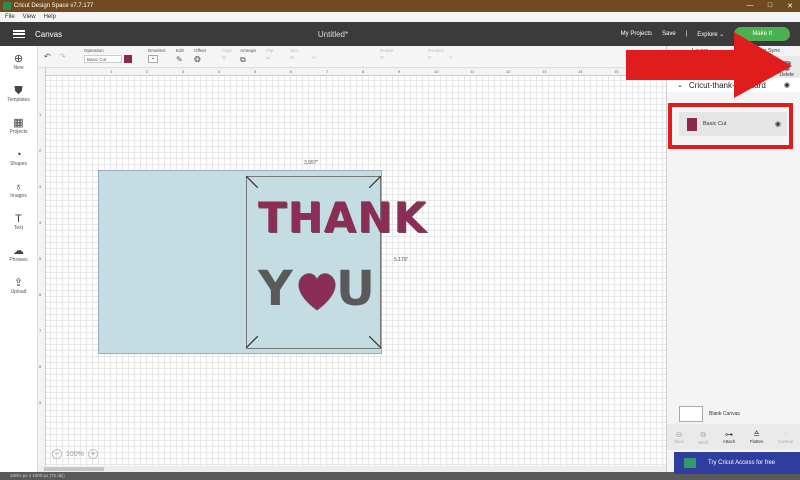  What do you see at coordinates (750, 6) in the screenshot?
I see `minimize-button: —` at bounding box center [750, 6].